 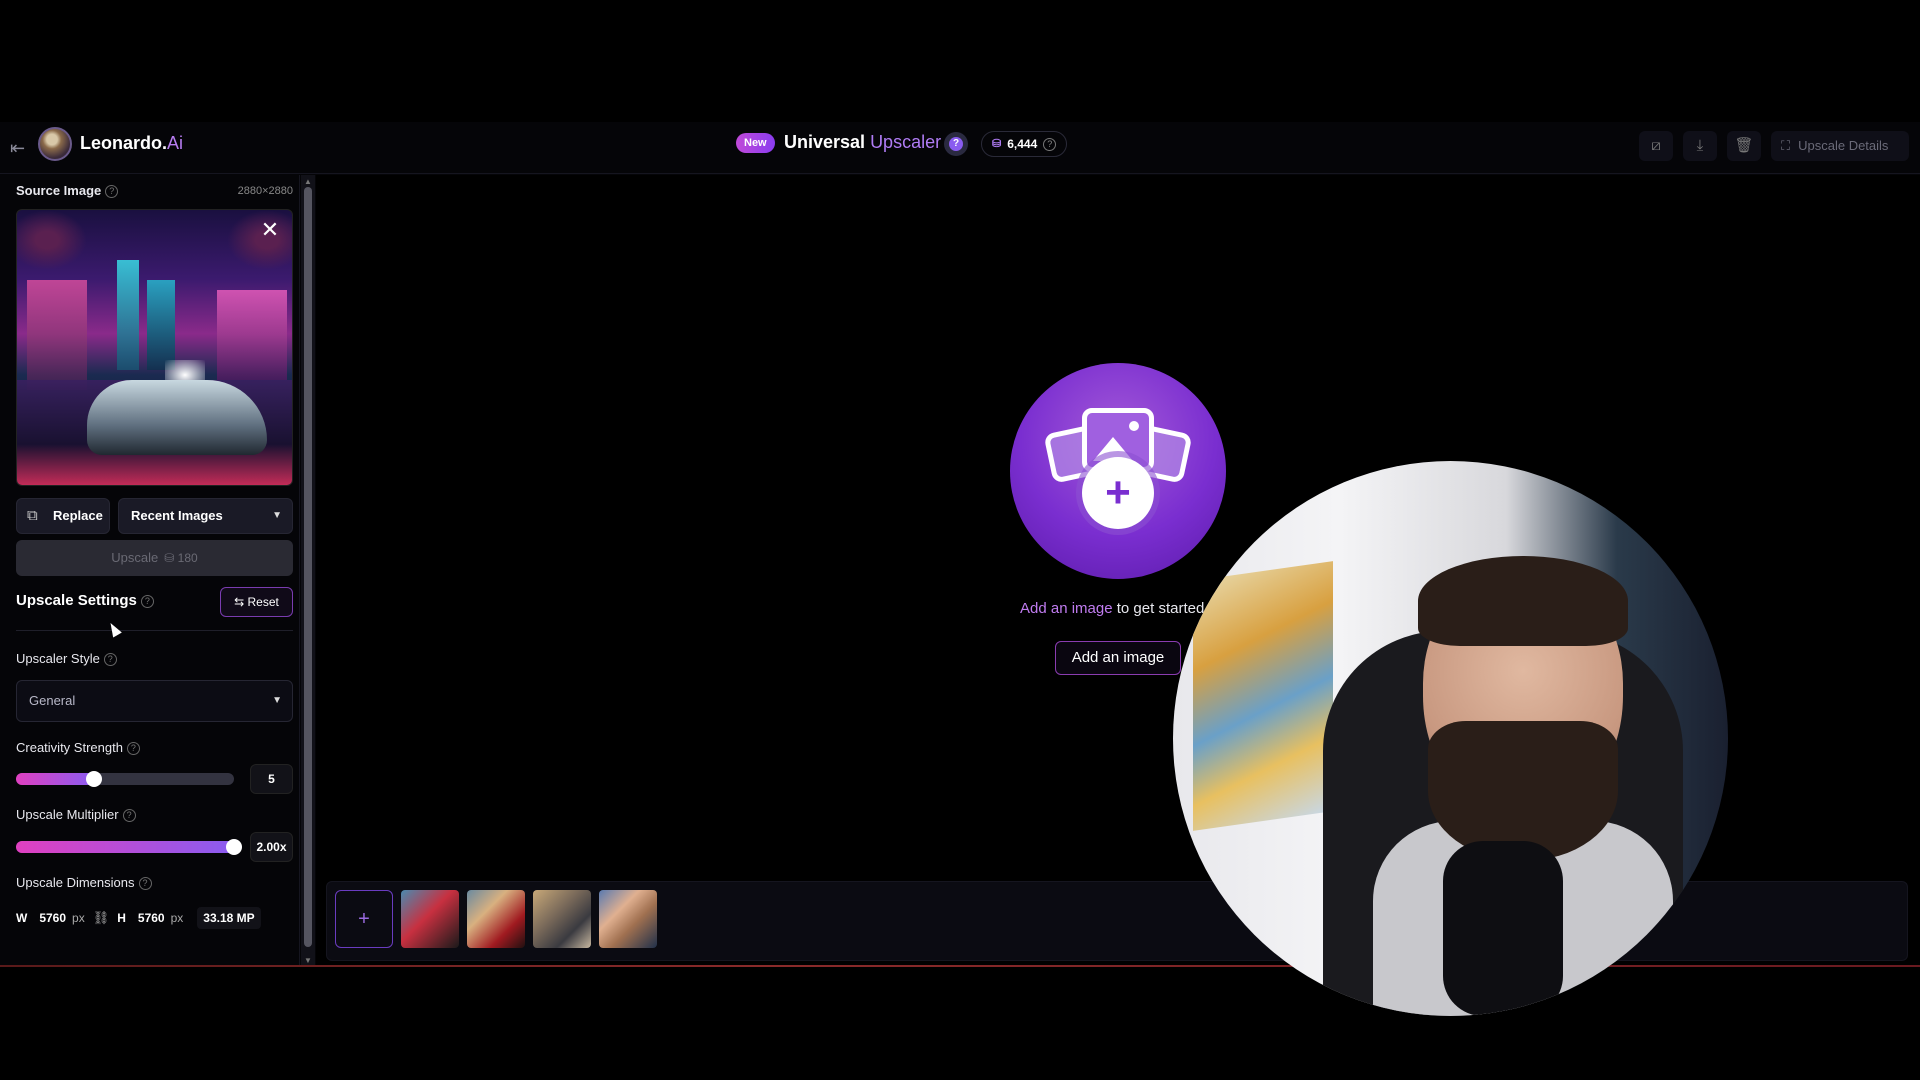 I want to click on download-icon: ⤓, so click(x=1700, y=146).